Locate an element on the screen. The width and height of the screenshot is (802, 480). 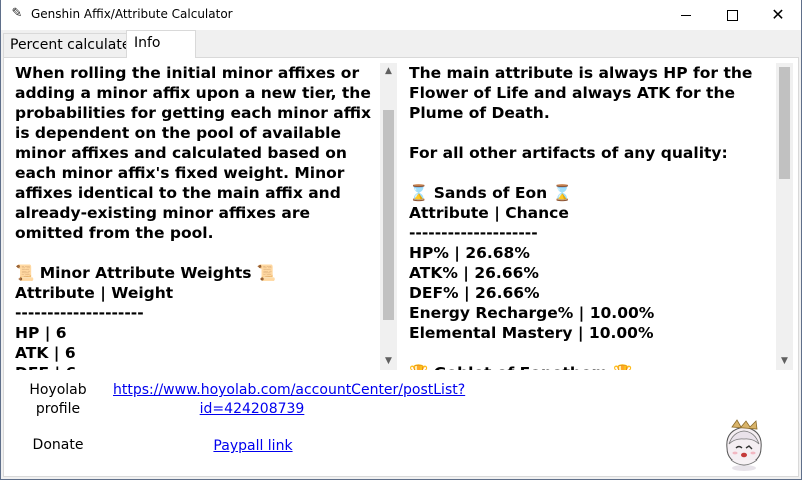
app-icon: ✎ is located at coordinates (17, 13).